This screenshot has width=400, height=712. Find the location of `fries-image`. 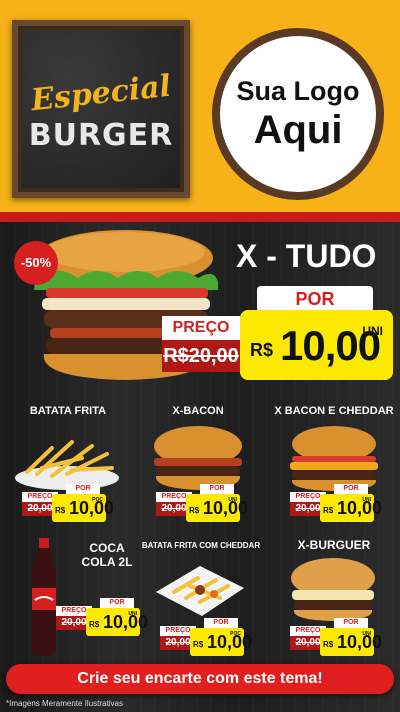

fries-image is located at coordinates (67, 465).